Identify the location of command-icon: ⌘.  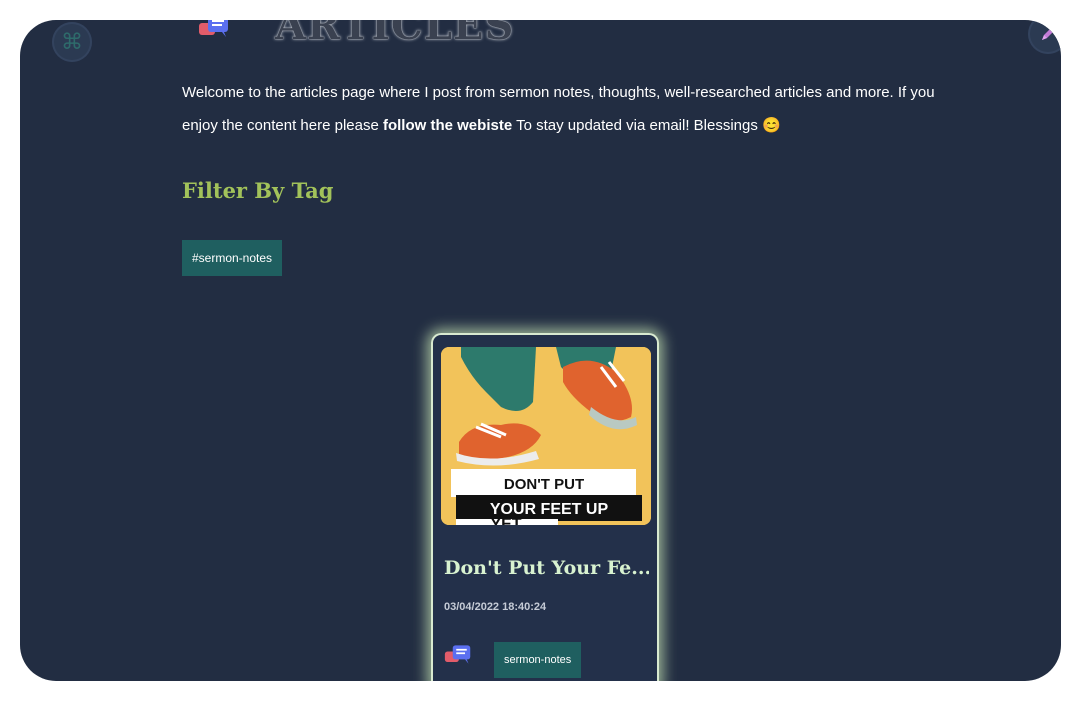
(72, 42).